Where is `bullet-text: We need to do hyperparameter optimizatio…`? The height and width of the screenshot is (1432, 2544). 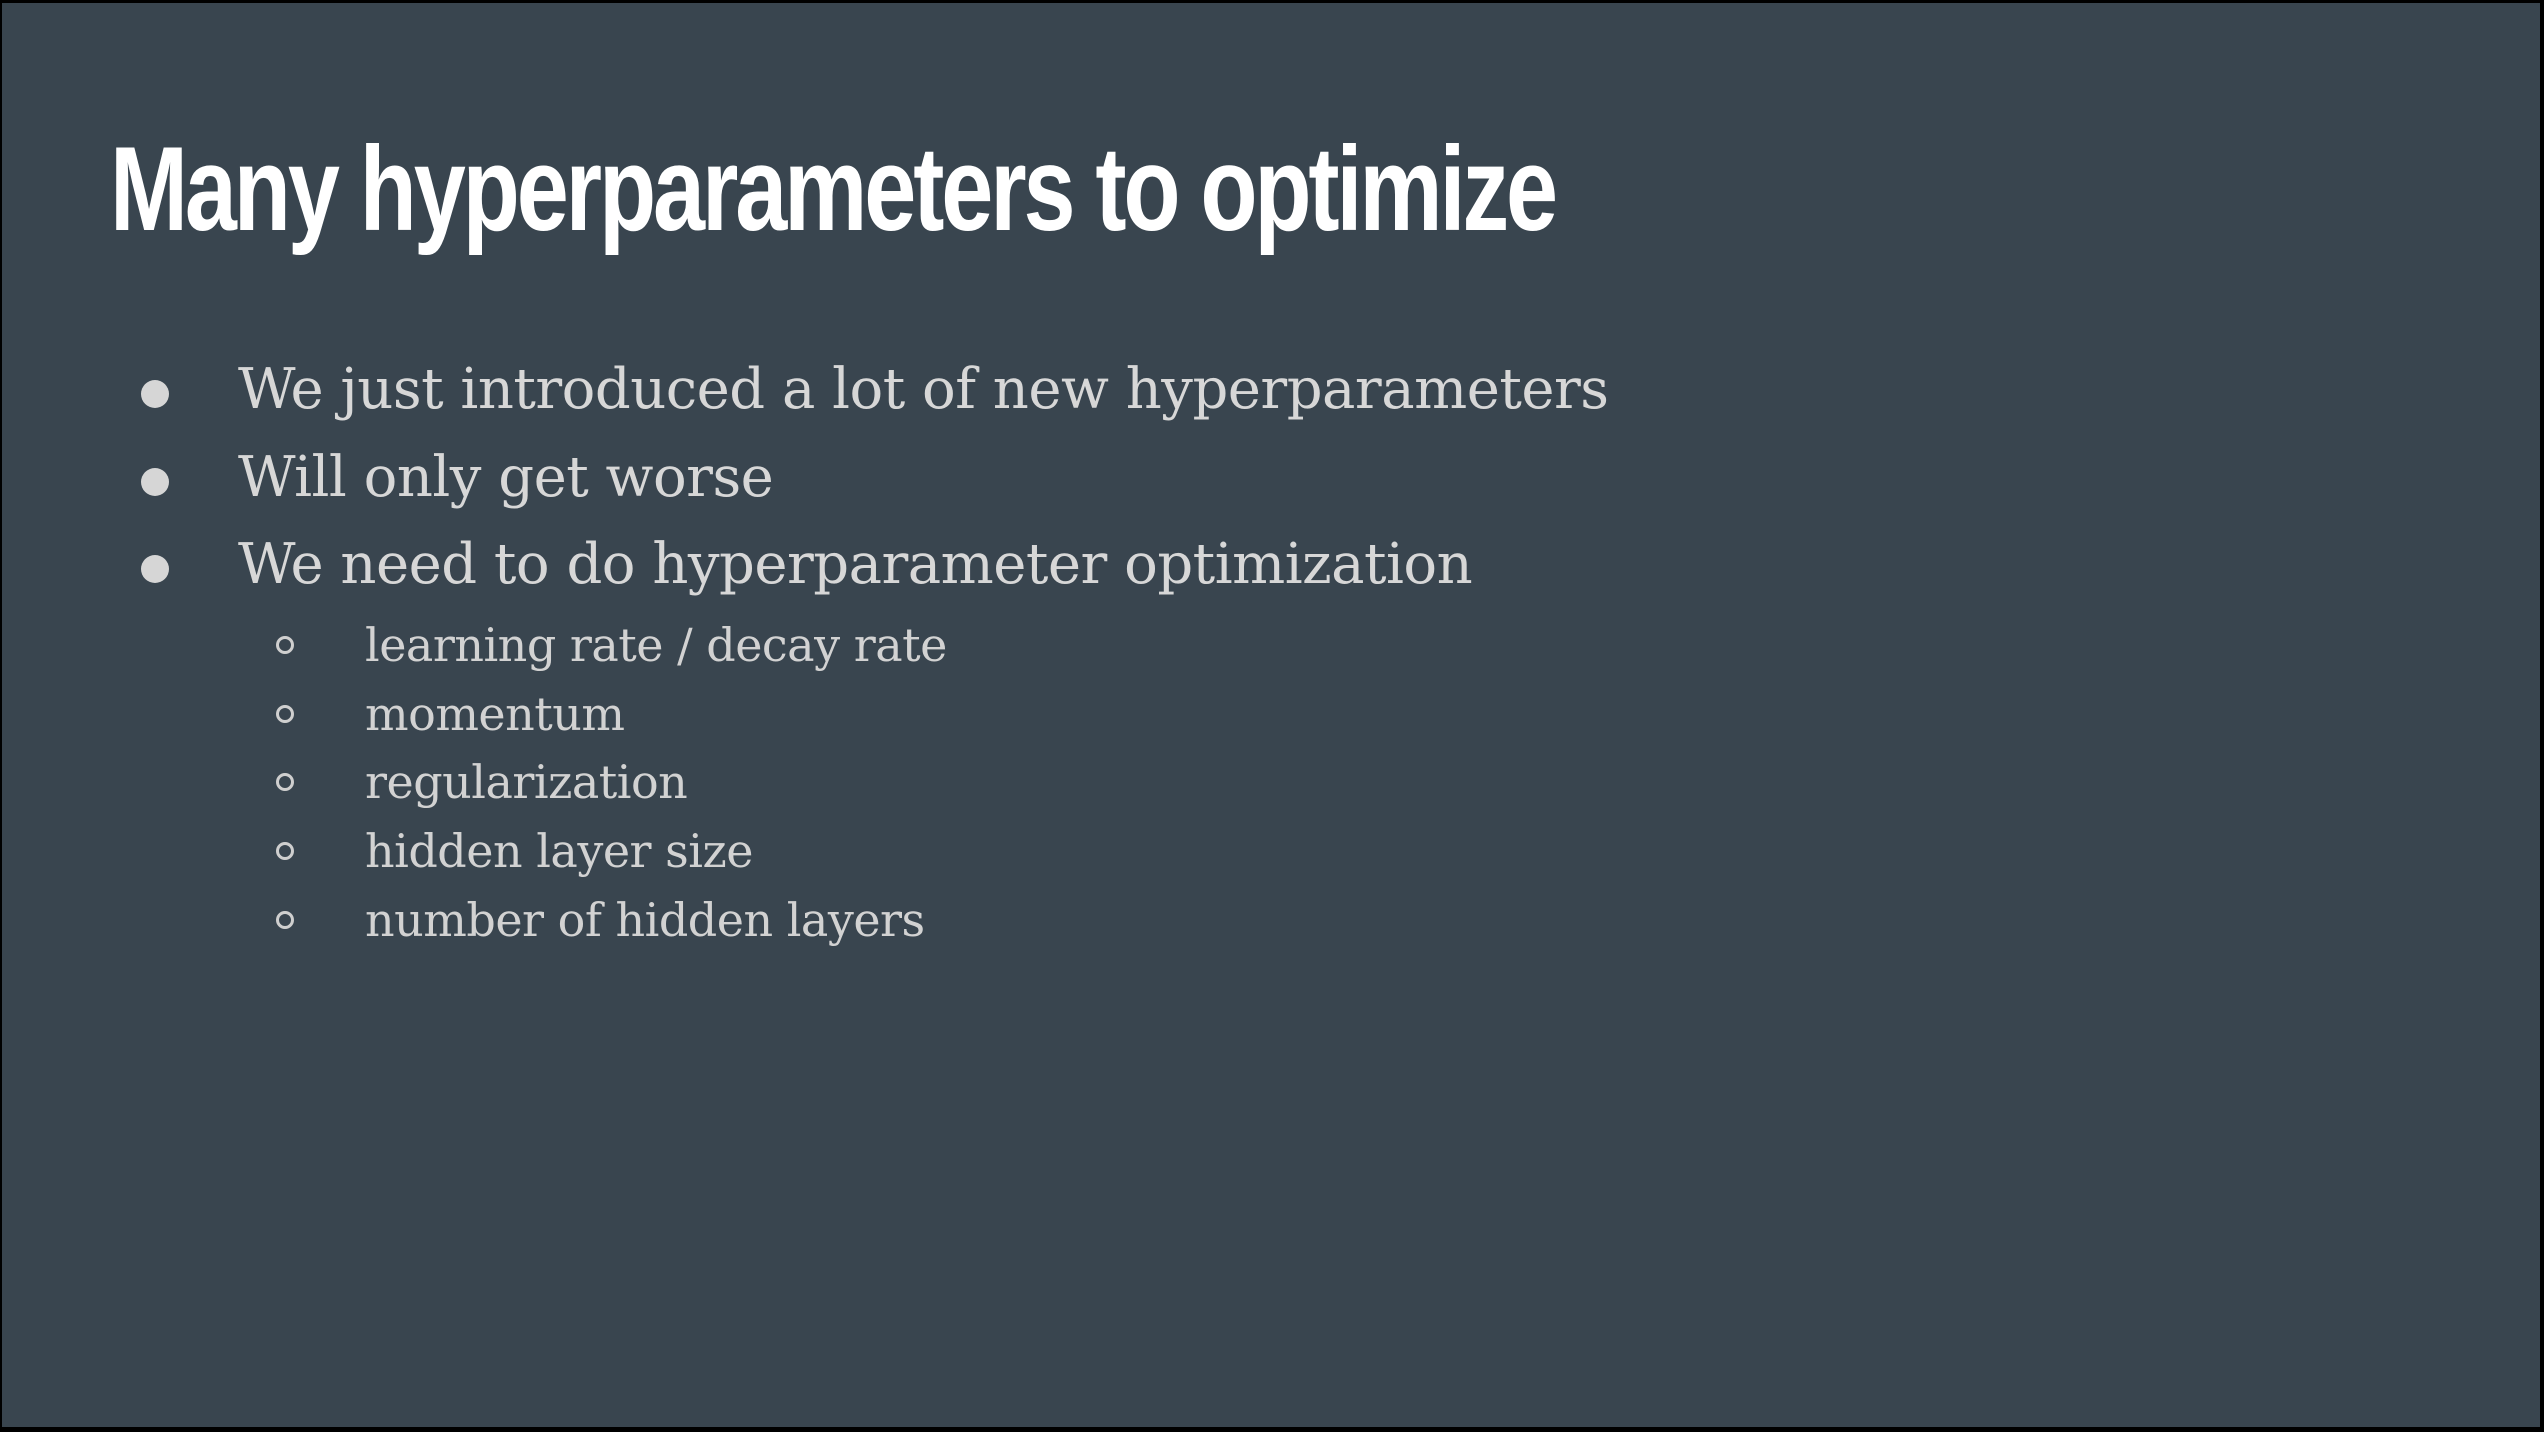
bullet-text: We need to do hyperparameter optimizatio… is located at coordinates (855, 564).